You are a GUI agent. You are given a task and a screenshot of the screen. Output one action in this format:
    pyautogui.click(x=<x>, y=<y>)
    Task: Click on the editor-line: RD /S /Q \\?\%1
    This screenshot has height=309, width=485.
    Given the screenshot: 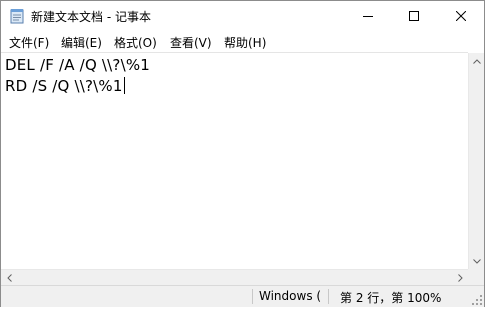 What is the action you would take?
    pyautogui.click(x=65, y=86)
    